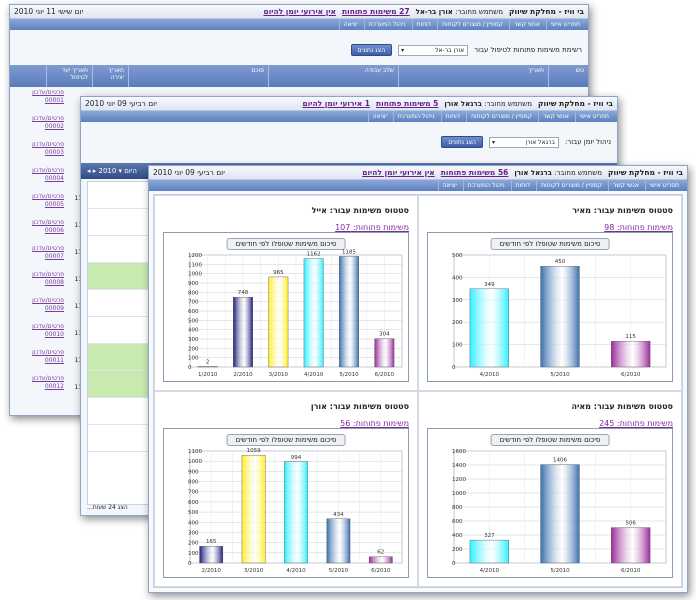  I want to click on calendar-events-link: 1 אירועי יומן להיום, so click(337, 103).